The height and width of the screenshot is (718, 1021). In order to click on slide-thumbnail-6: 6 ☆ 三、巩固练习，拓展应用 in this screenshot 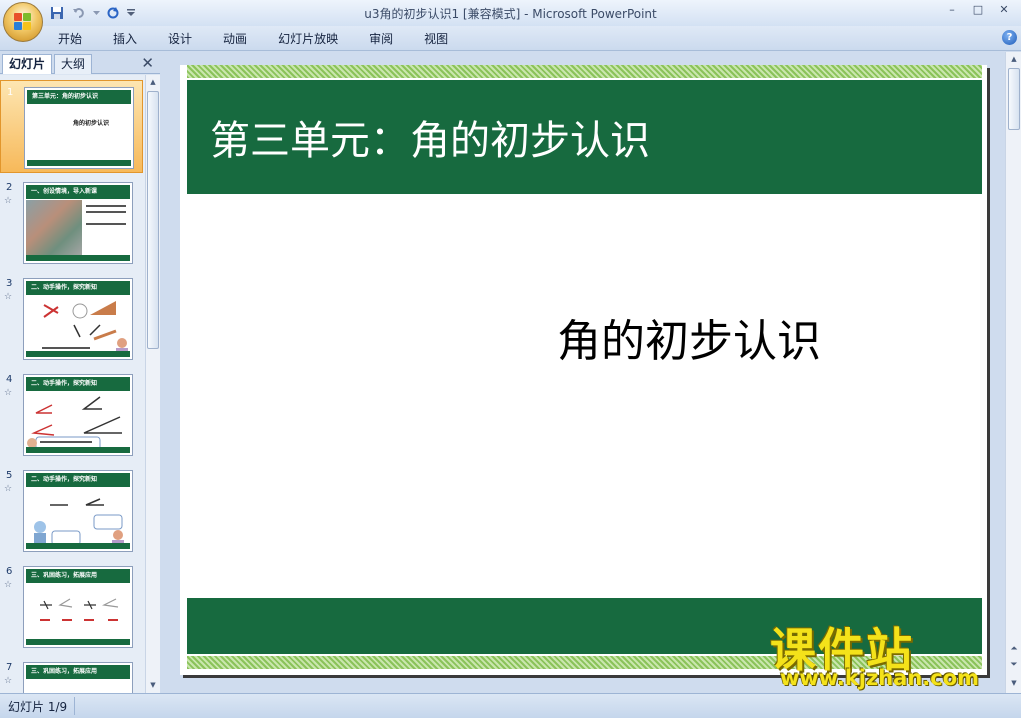, I will do `click(71, 606)`.